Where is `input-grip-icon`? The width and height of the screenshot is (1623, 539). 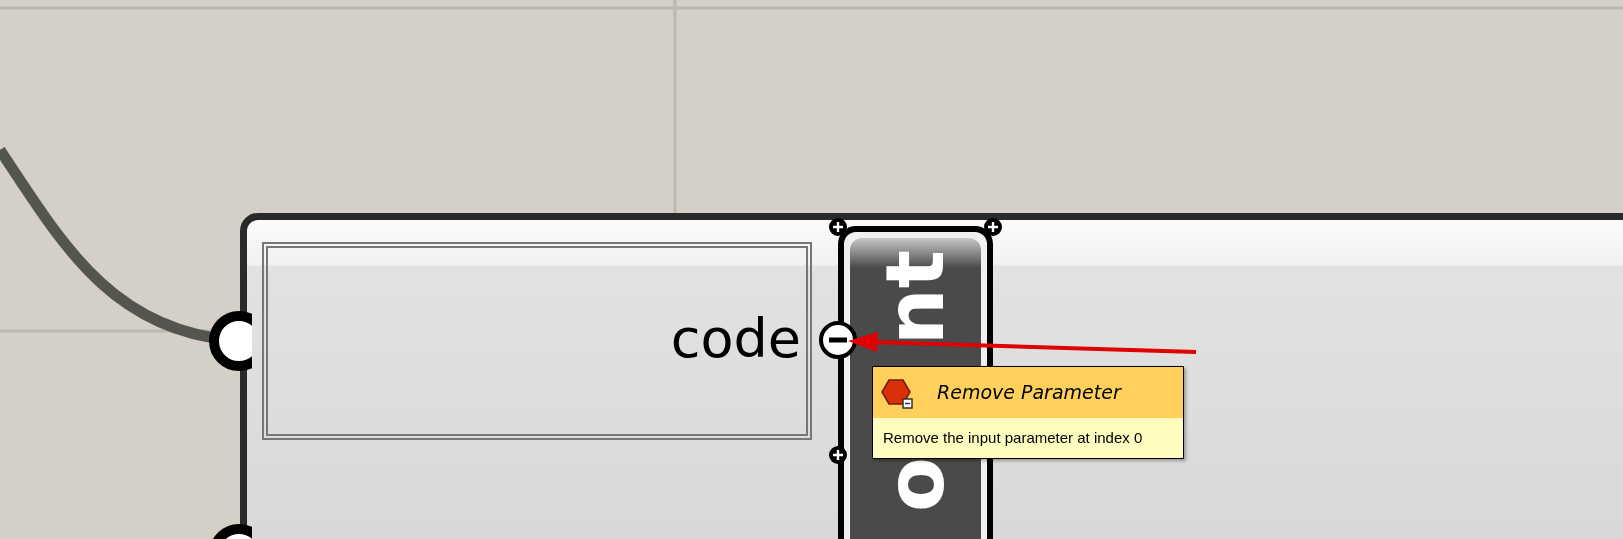 input-grip-icon is located at coordinates (230, 341).